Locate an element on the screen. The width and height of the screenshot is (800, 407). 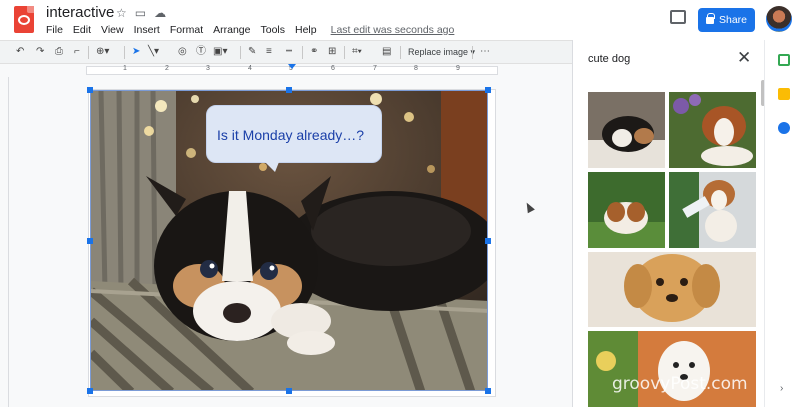
zoom-icon: ⊕▾ is located at coordinates (102, 52).